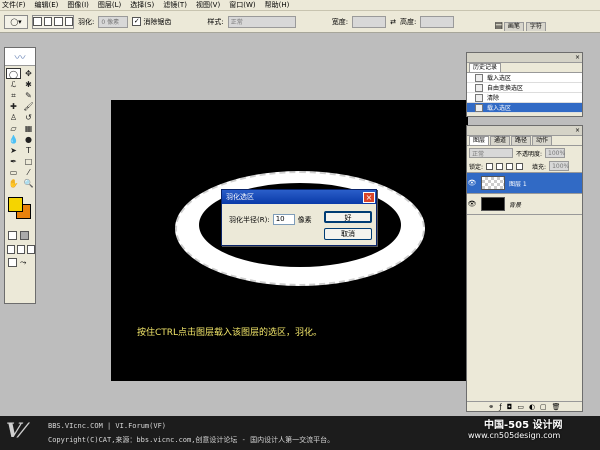 Image resolution: width=600 pixels, height=450 pixels. I want to click on menu-filter: 滤镜(T), so click(175, 5).